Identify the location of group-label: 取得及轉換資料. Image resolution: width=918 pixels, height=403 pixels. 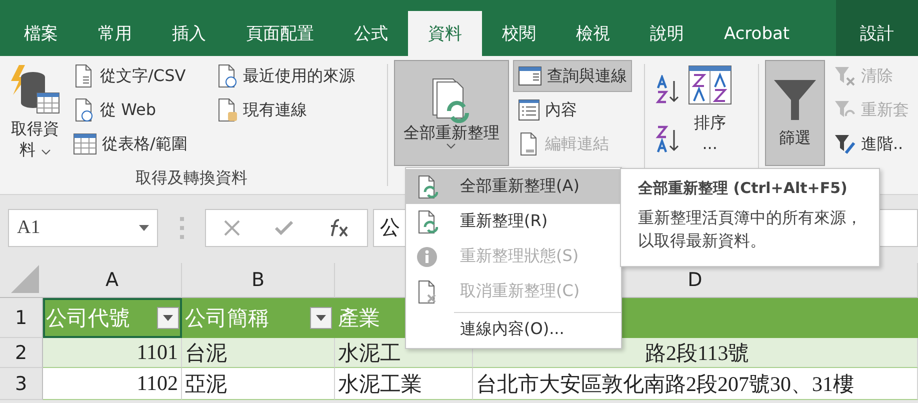
(191, 178).